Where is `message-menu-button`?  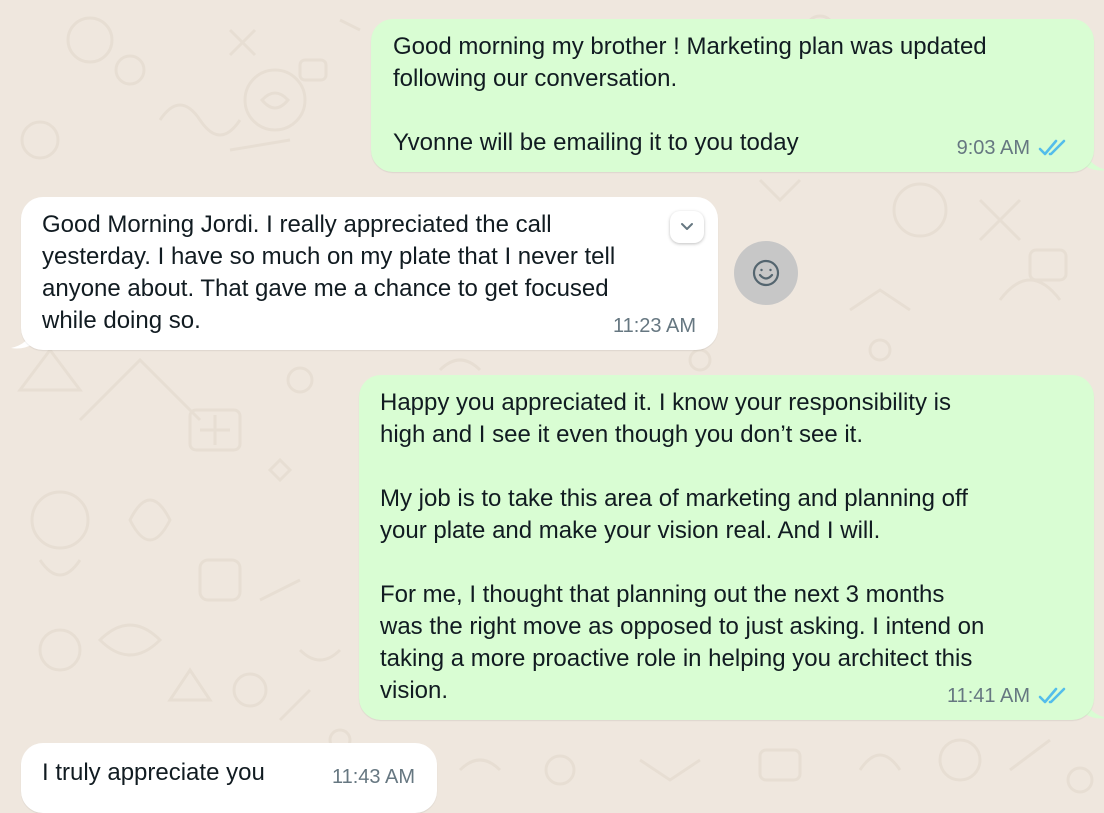
message-menu-button is located at coordinates (687, 227).